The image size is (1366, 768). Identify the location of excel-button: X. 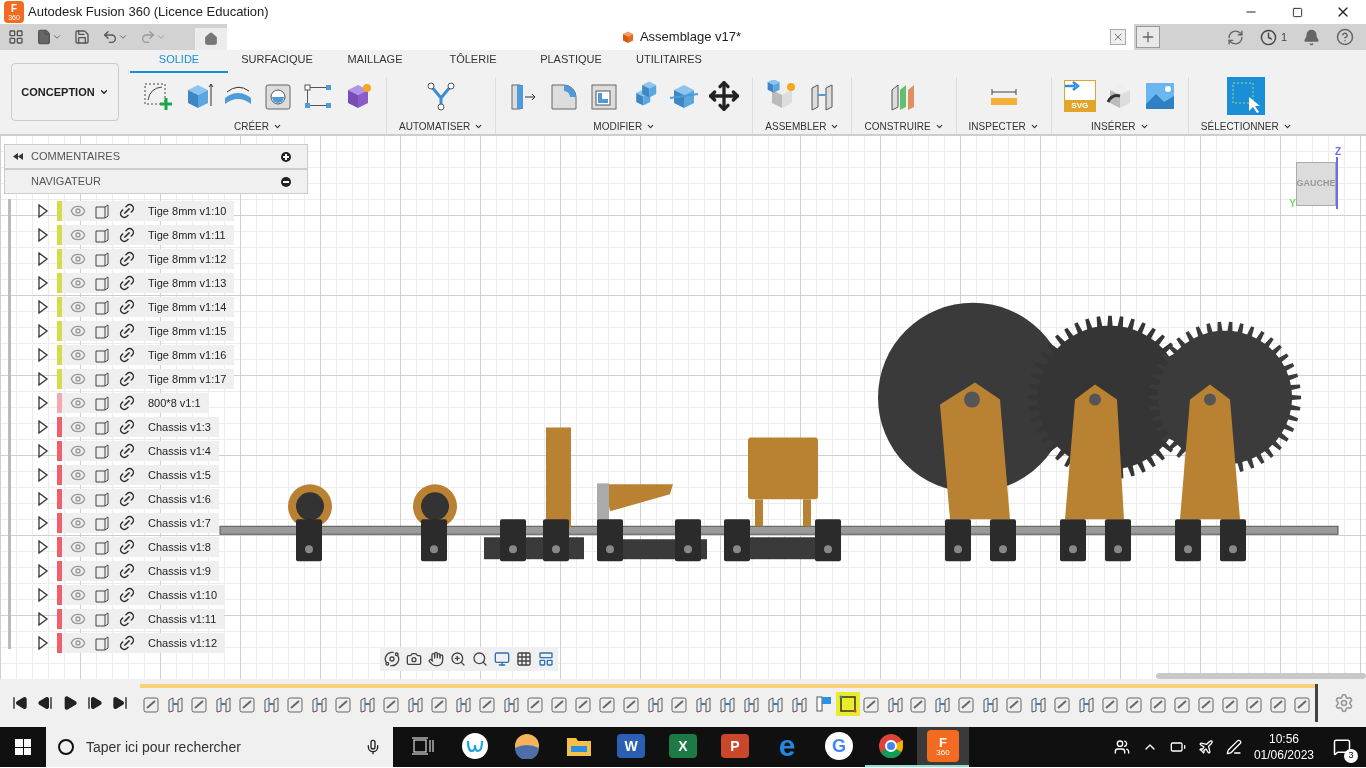
(683, 747).